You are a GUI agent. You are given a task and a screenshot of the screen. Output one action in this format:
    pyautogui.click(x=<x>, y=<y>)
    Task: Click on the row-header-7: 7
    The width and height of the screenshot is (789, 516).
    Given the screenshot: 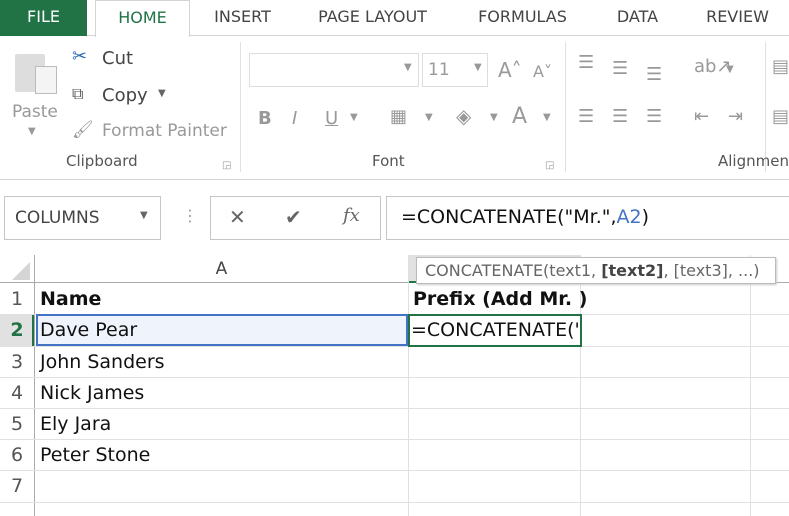 What is the action you would take?
    pyautogui.click(x=17, y=486)
    